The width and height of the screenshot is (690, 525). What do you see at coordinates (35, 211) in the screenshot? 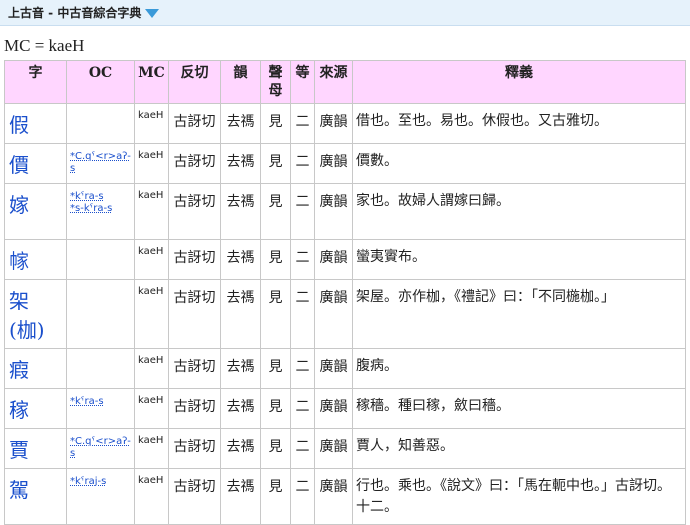
I see `char-link: 嫁` at bounding box center [35, 211].